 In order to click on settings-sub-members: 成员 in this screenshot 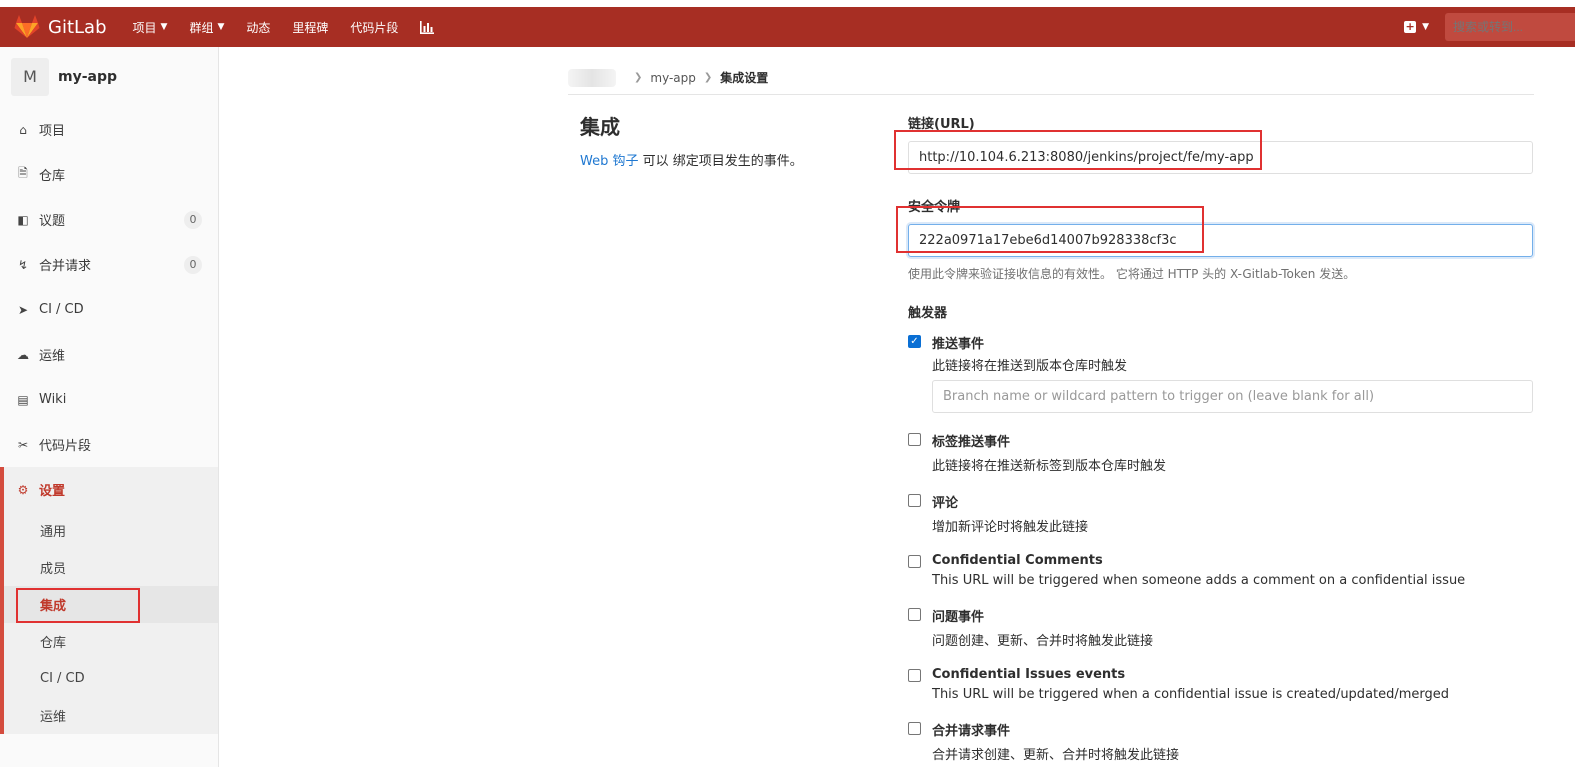, I will do `click(111, 567)`.